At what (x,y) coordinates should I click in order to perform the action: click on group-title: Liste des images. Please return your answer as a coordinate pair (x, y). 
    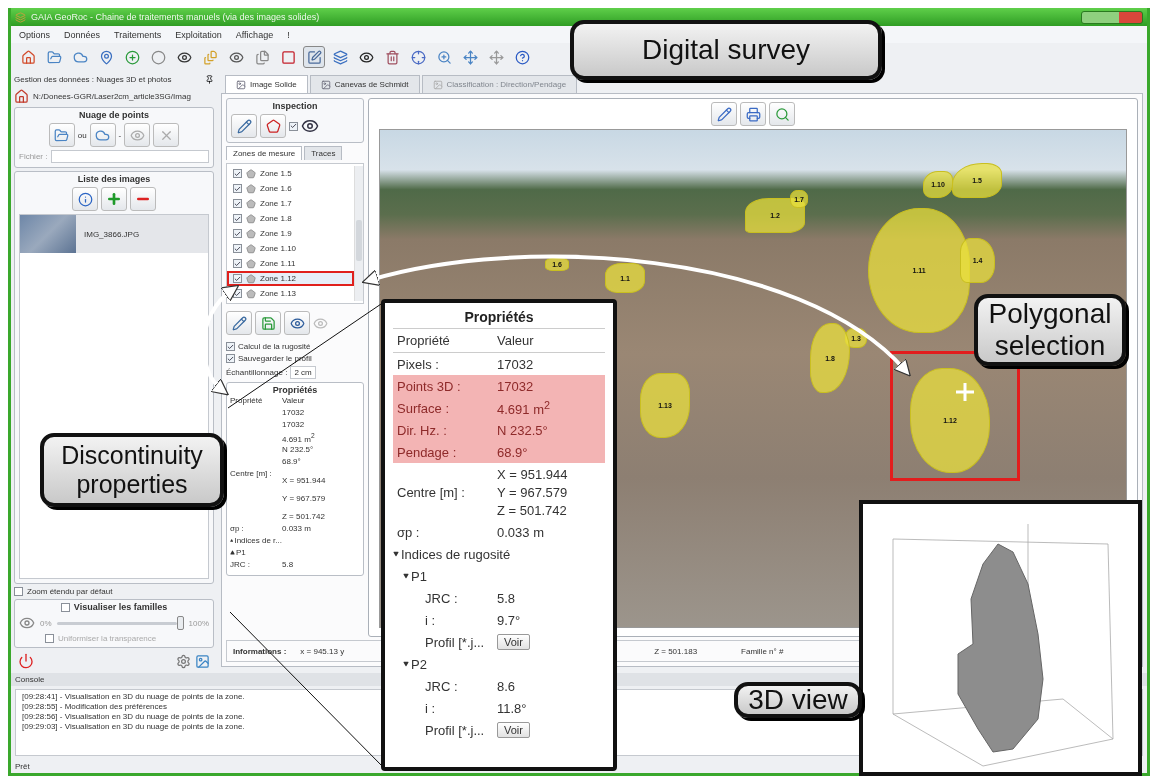
    Looking at the image, I should click on (114, 179).